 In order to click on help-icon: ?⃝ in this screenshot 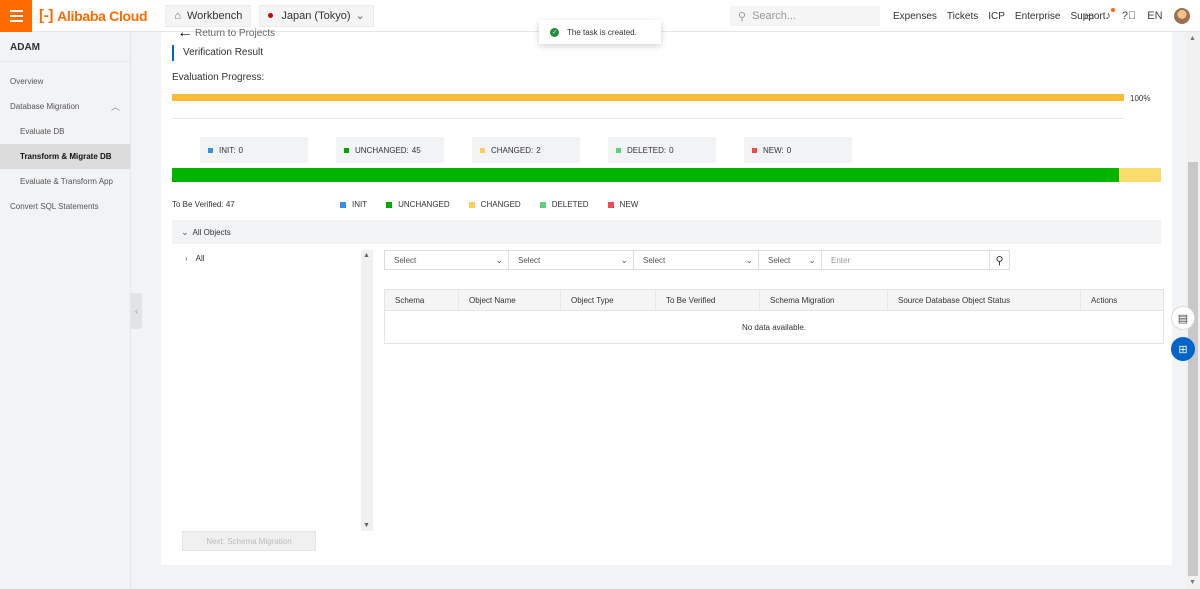, I will do `click(1129, 16)`.